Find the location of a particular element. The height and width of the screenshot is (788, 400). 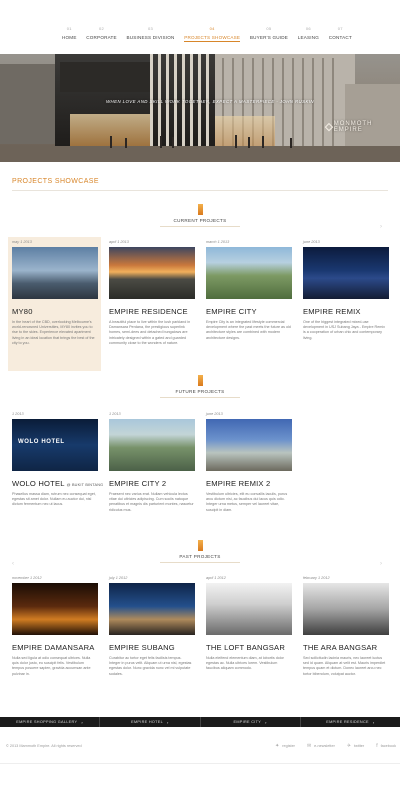

project-date: february 1 2012 is located at coordinates (316, 578).